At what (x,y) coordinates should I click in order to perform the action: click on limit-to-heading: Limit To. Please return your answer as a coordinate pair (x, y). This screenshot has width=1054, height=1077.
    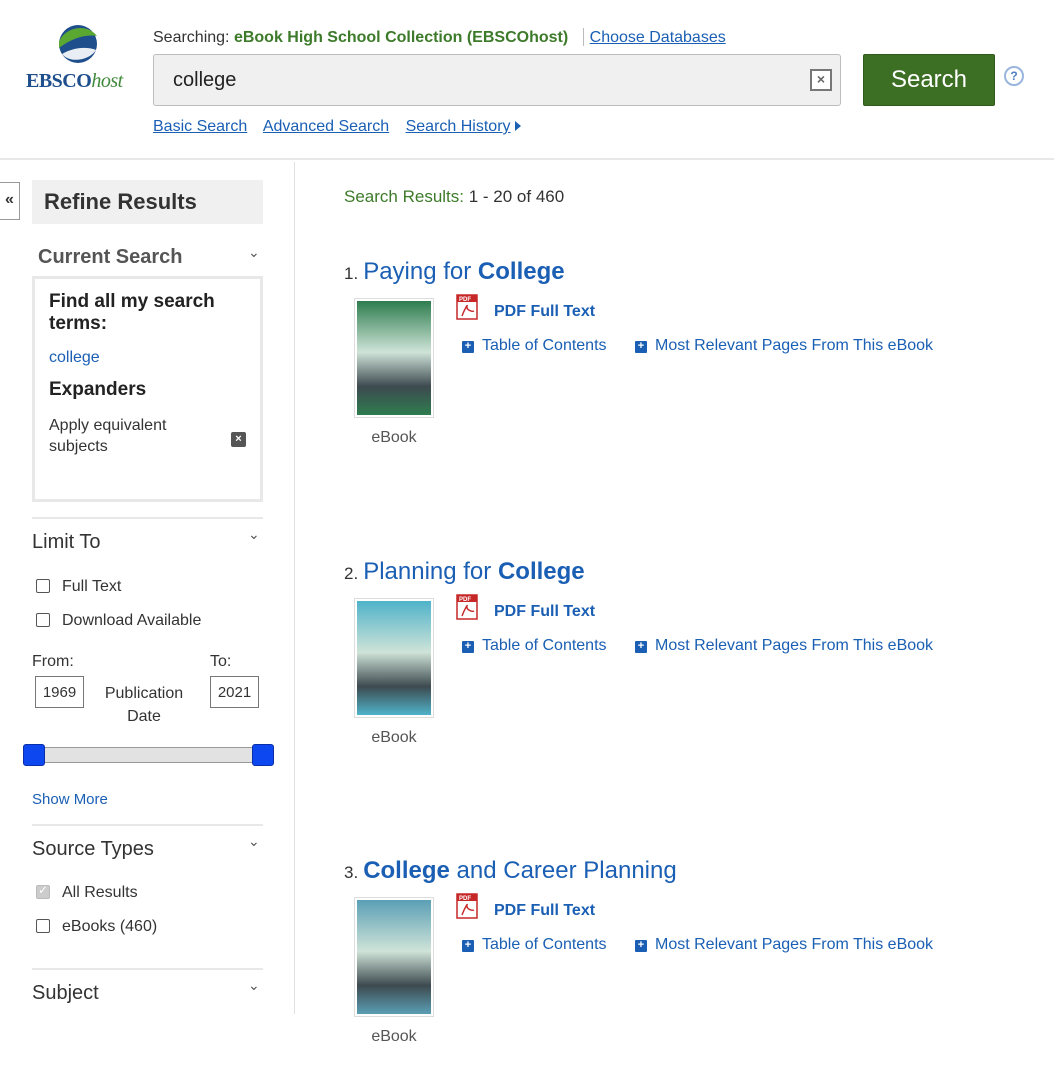
    Looking at the image, I should click on (66, 542).